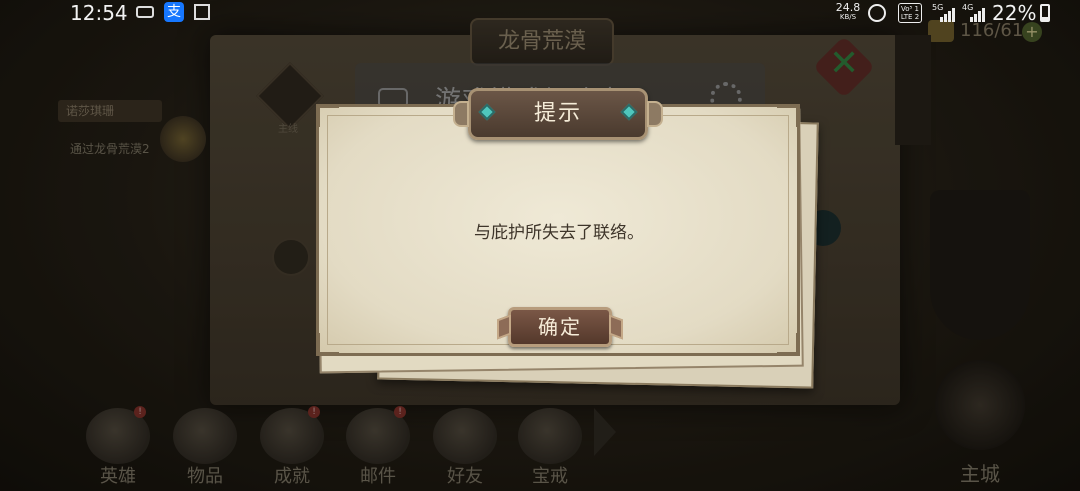 This screenshot has width=1080, height=491. Describe the element at coordinates (1014, 13) in the screenshot. I see `battery-percent: 22%` at that location.